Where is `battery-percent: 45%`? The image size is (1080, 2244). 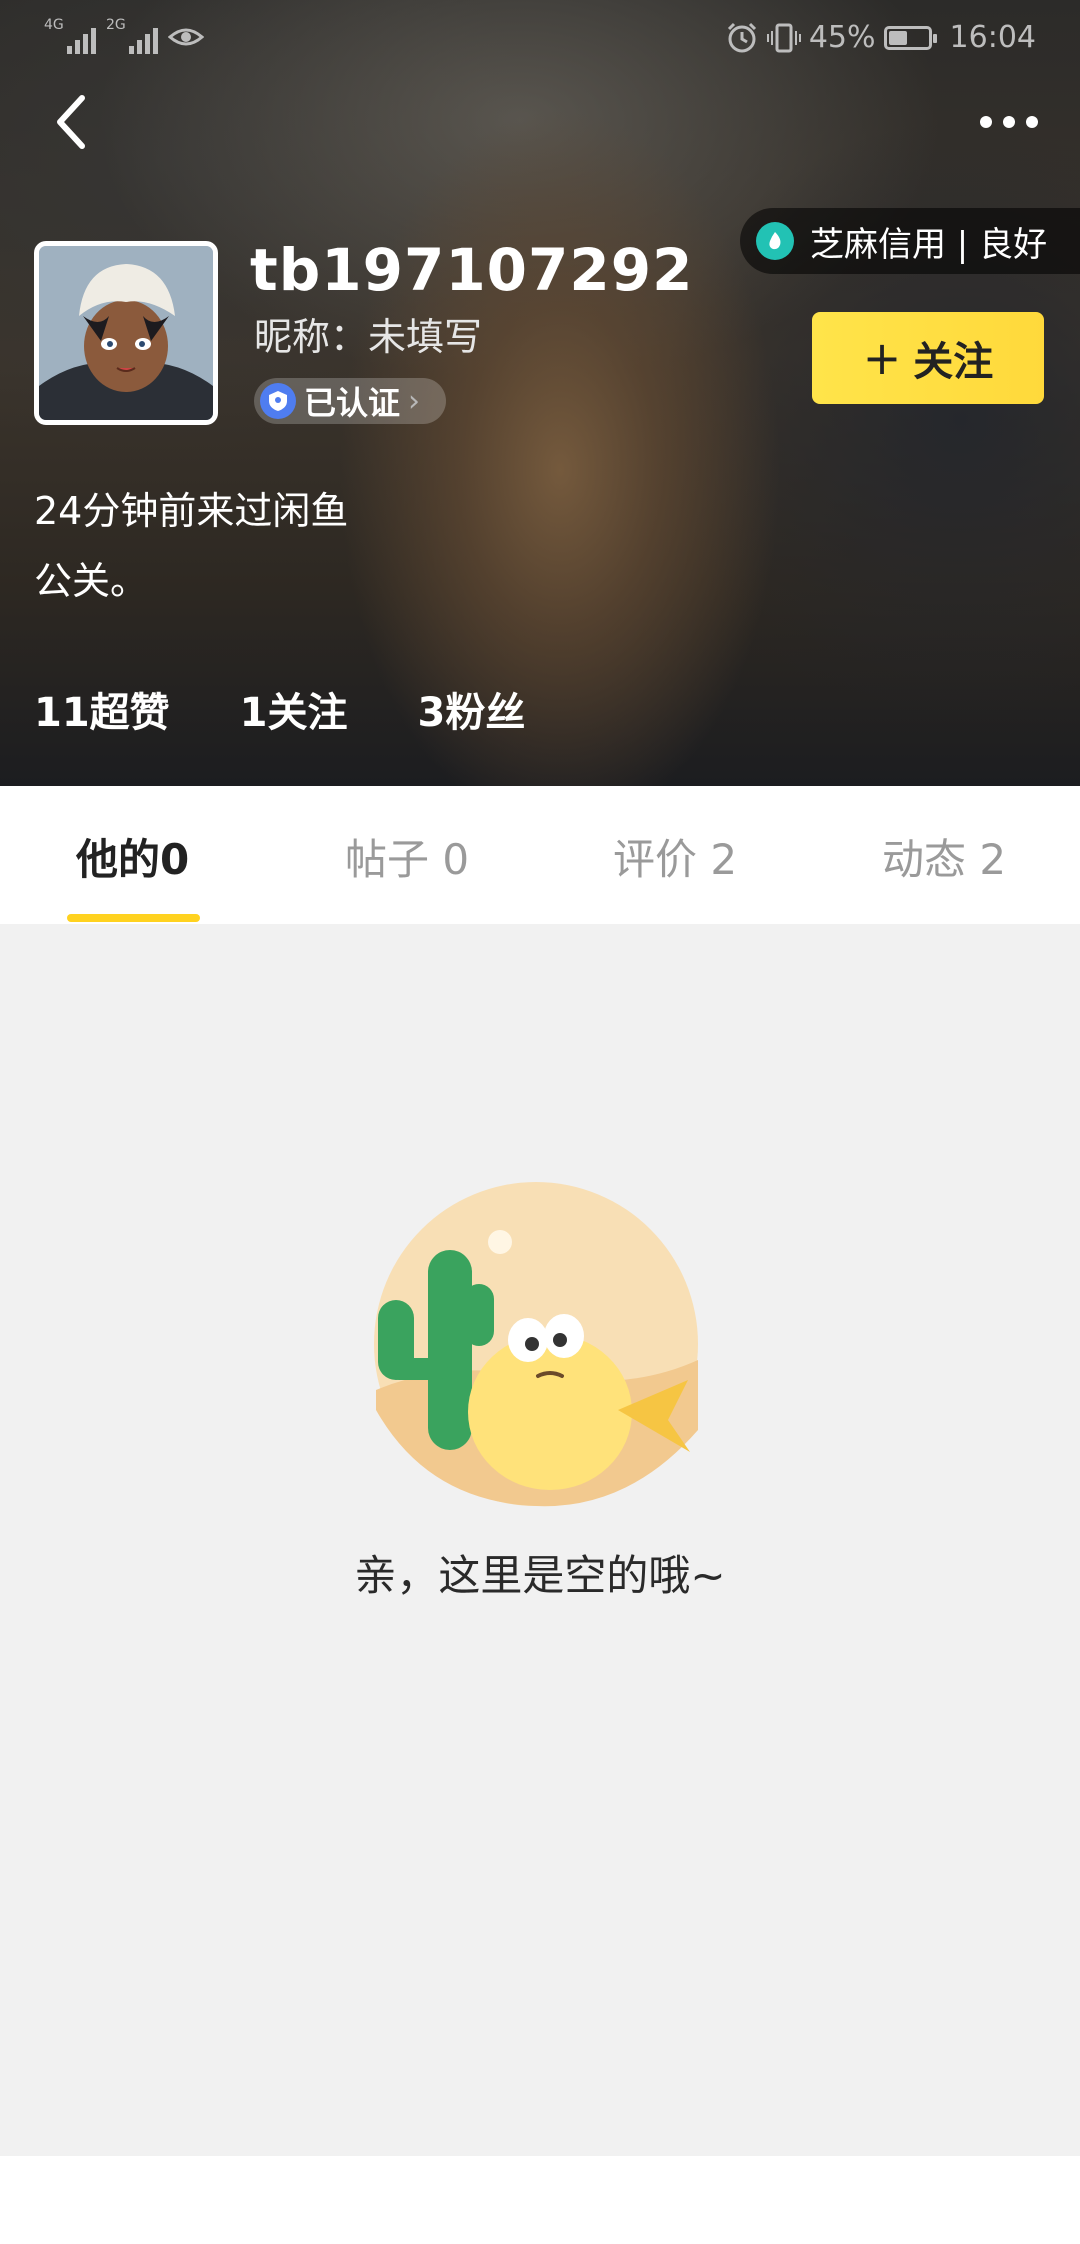
battery-percent: 45% is located at coordinates (842, 37).